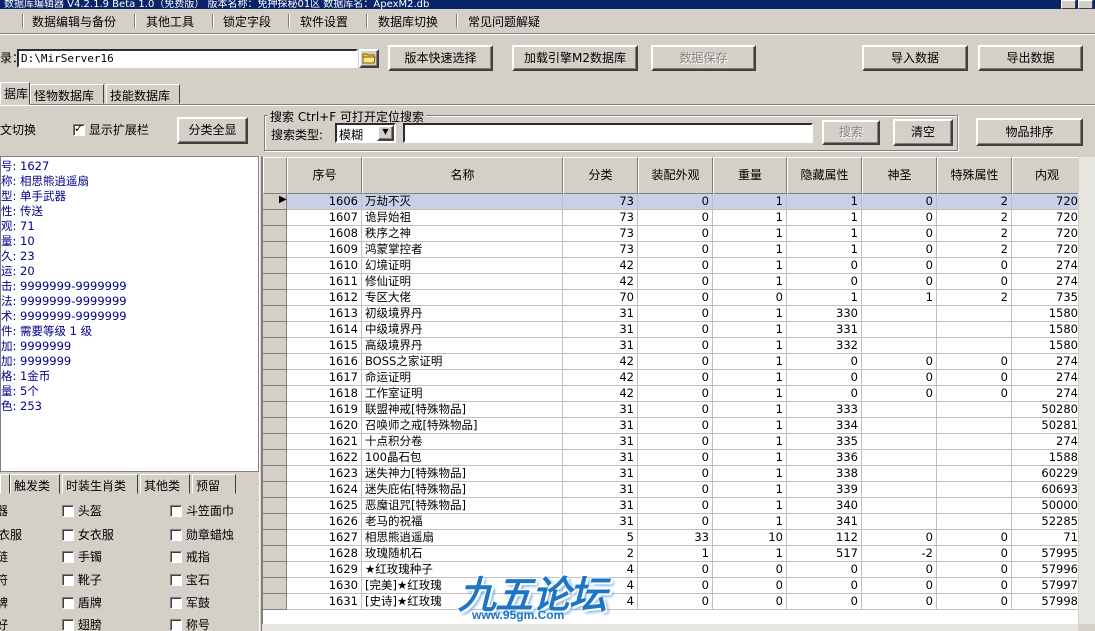  What do you see at coordinates (824, 490) in the screenshot?
I see `table-cell: 339` at bounding box center [824, 490].